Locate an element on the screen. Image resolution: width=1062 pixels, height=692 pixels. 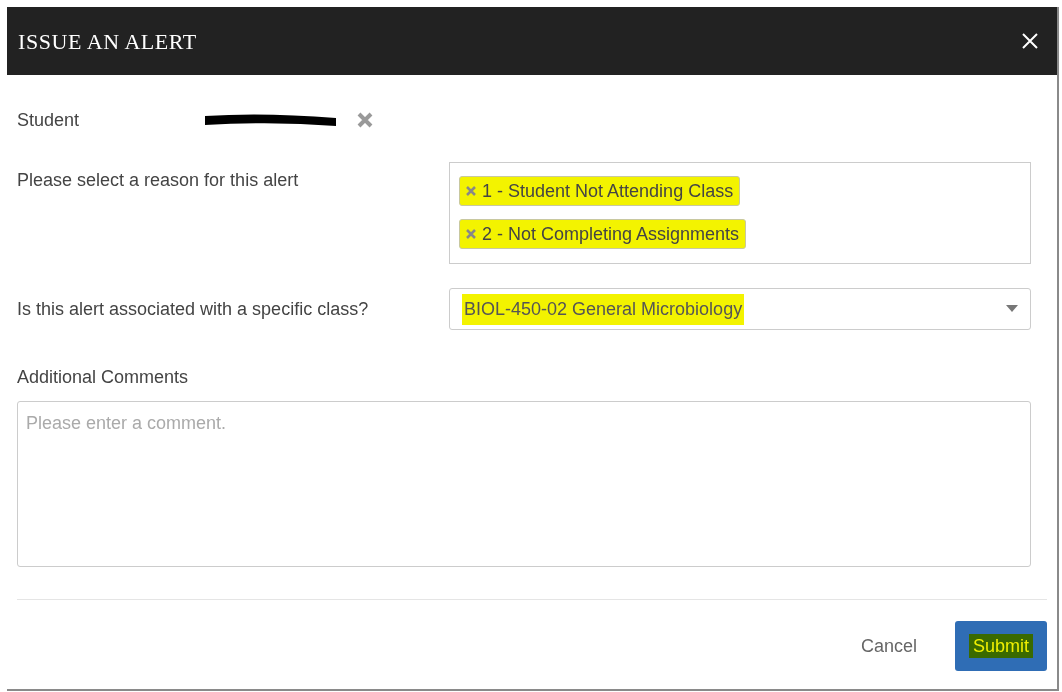
class-dropdown: BIOL-450-02 General Microbiology is located at coordinates (740, 309).